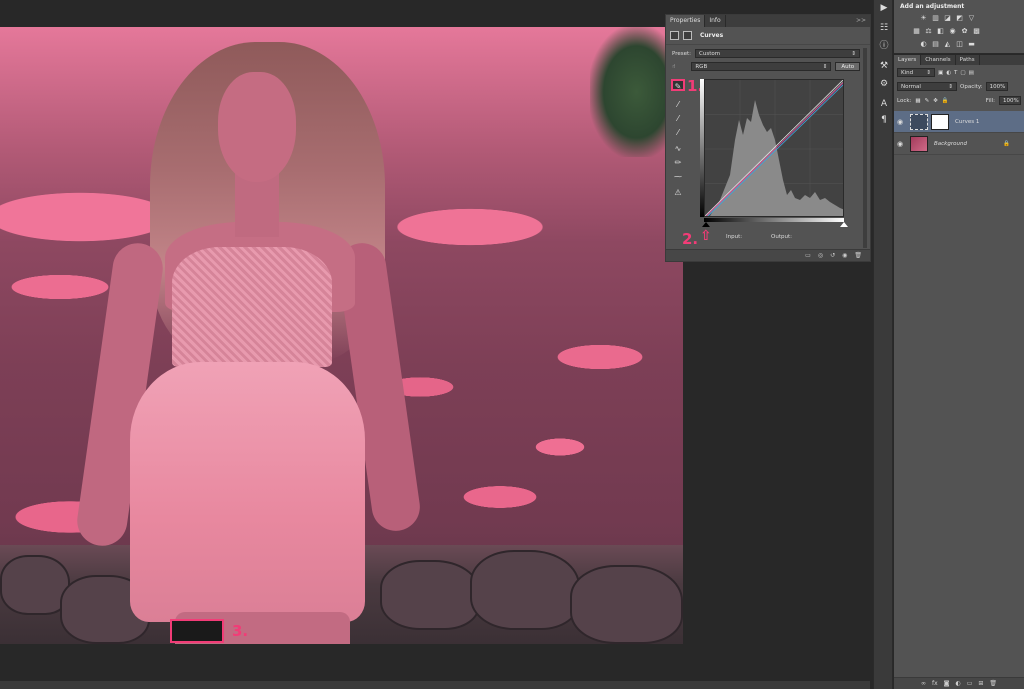 Image resolution: width=1024 pixels, height=689 pixels. Describe the element at coordinates (948, 73) in the screenshot. I see `filter-adjustment-icon: ◐` at that location.